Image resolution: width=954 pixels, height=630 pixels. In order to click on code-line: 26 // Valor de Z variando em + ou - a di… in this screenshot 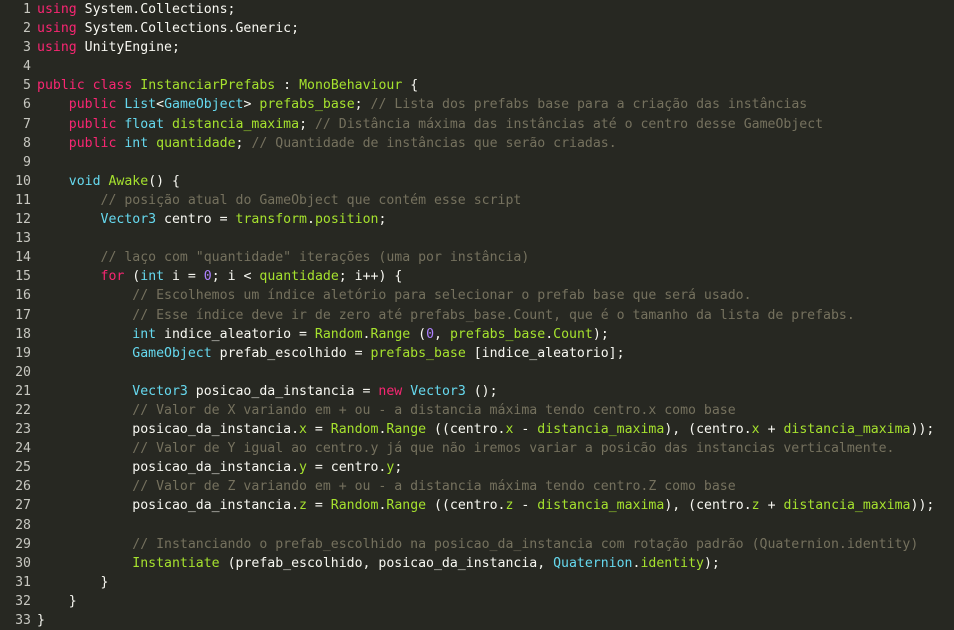, I will do `click(477, 486)`.